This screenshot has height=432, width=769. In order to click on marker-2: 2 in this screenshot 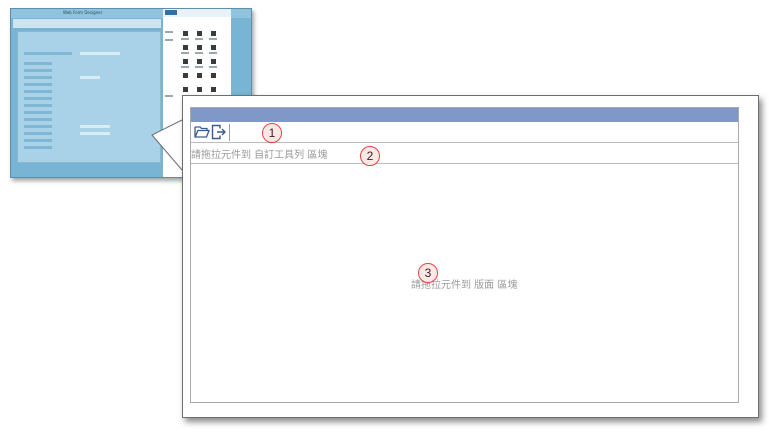, I will do `click(370, 156)`.